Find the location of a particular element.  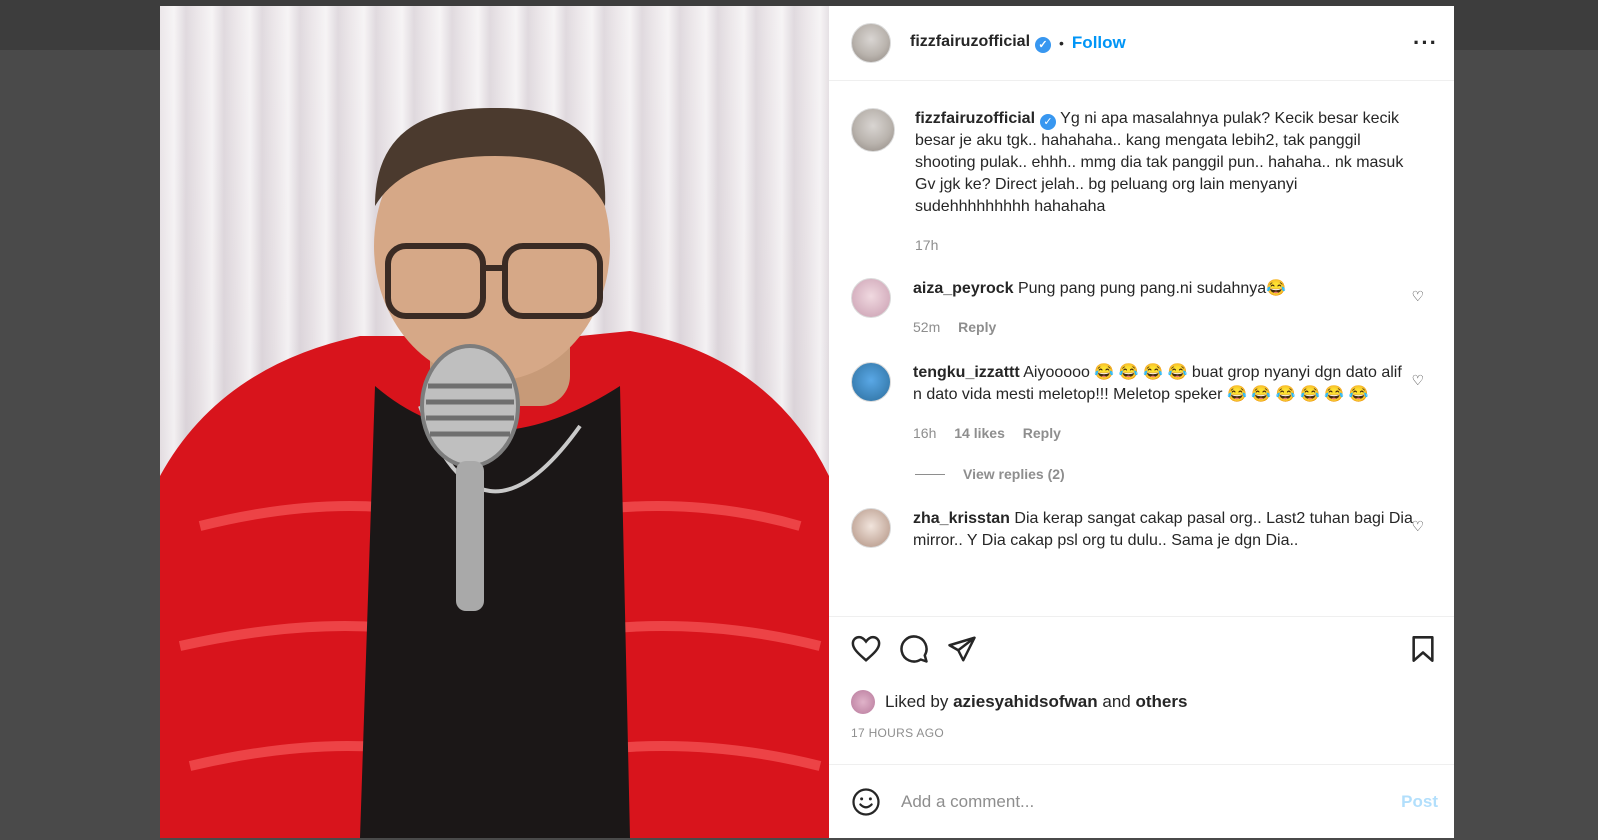

comment-meta: 16h 14 likes Reply is located at coordinates (1163, 433).